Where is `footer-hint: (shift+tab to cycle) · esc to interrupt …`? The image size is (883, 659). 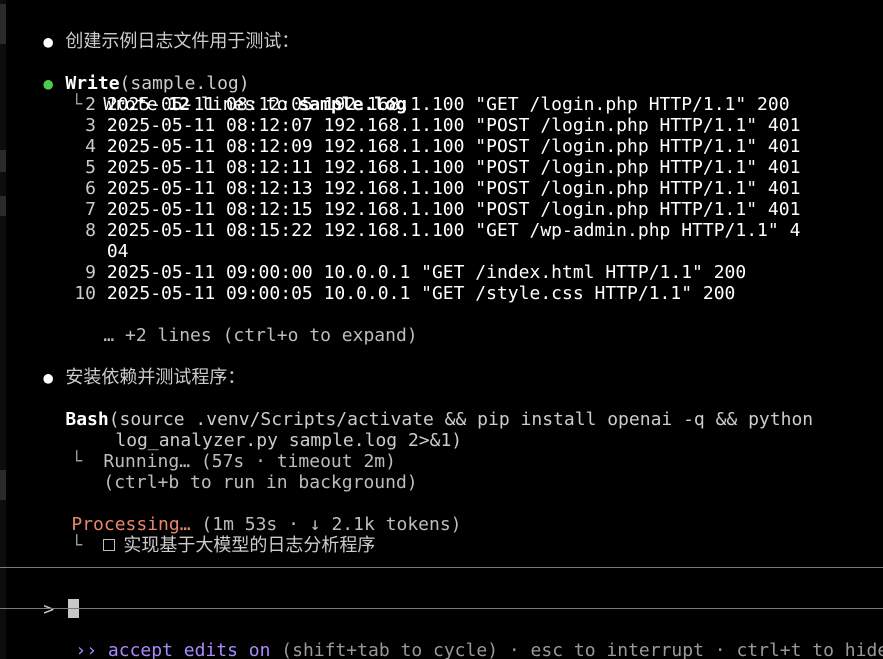 footer-hint: (shift+tab to cycle) · esc to interrupt … is located at coordinates (576, 649).